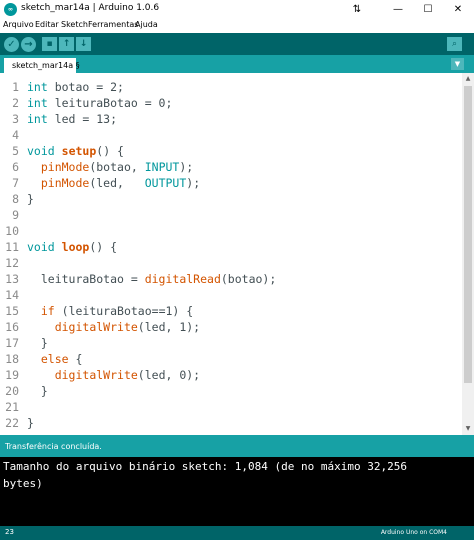  Describe the element at coordinates (151, 279) in the screenshot. I see `code-text: leituraBotao = digitalRead(botao);` at that location.